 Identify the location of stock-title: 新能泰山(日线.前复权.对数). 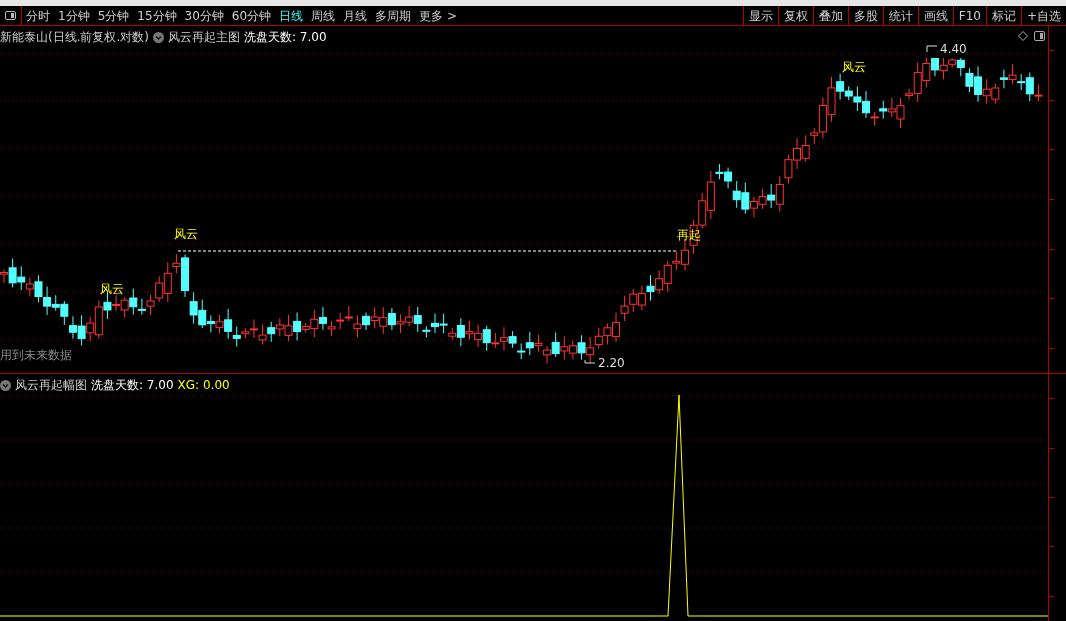
(74, 37).